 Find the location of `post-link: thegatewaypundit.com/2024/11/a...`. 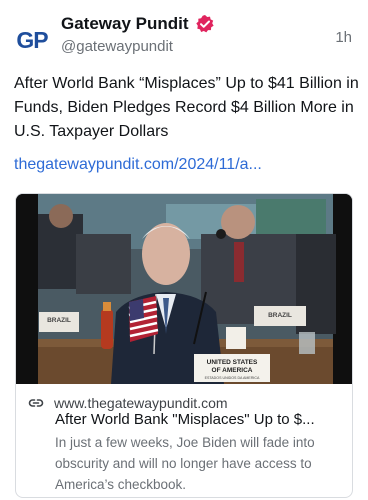

post-link: thegatewaypundit.com/2024/11/a... is located at coordinates (186, 165).